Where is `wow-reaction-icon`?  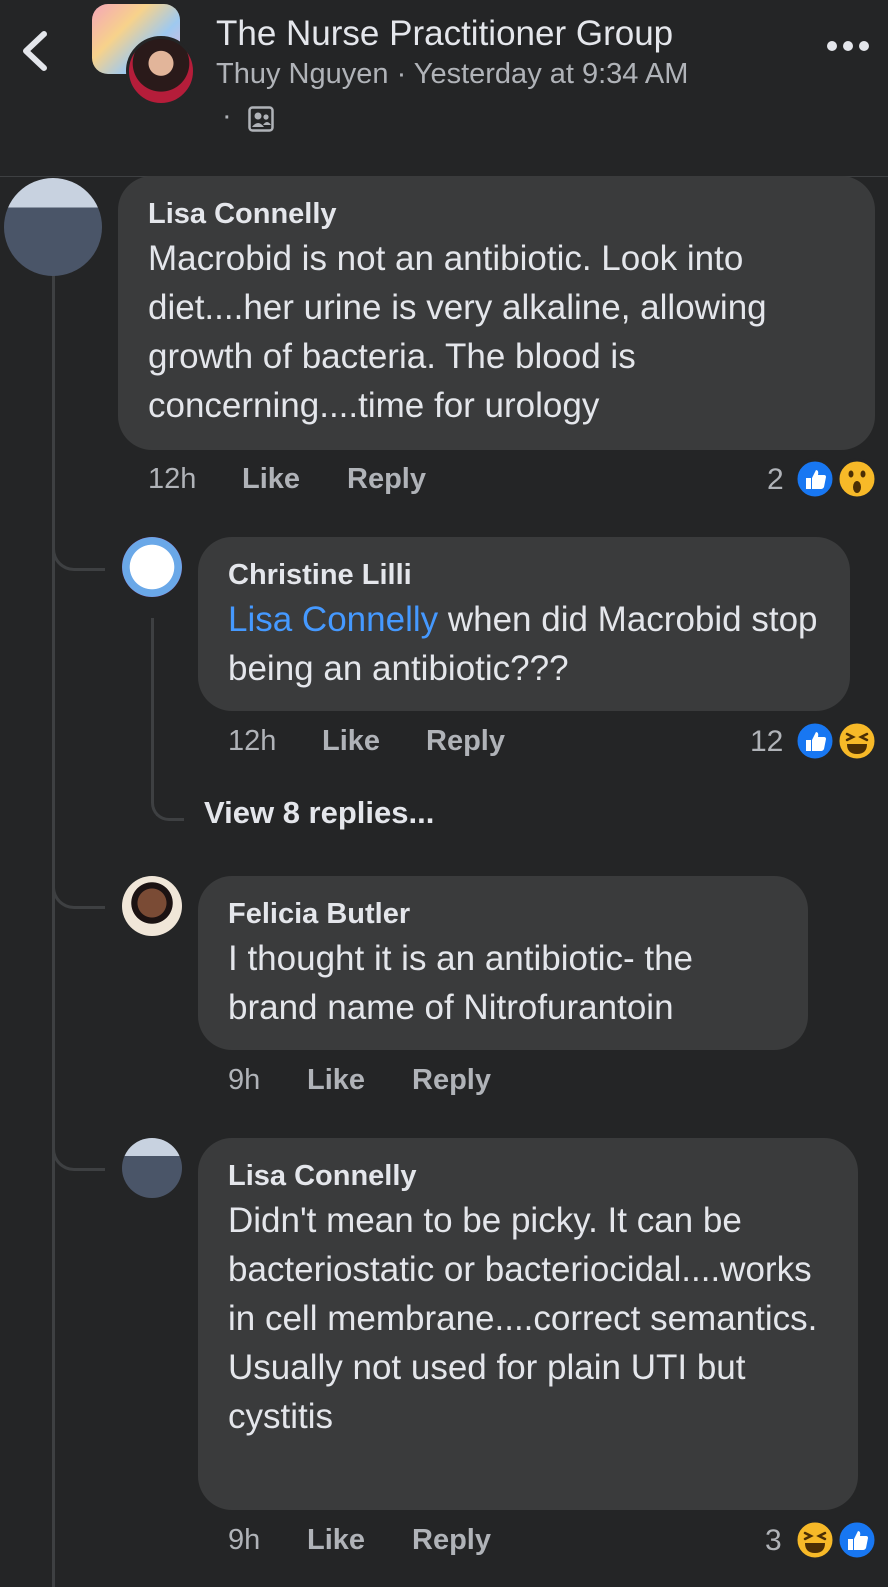 wow-reaction-icon is located at coordinates (857, 479).